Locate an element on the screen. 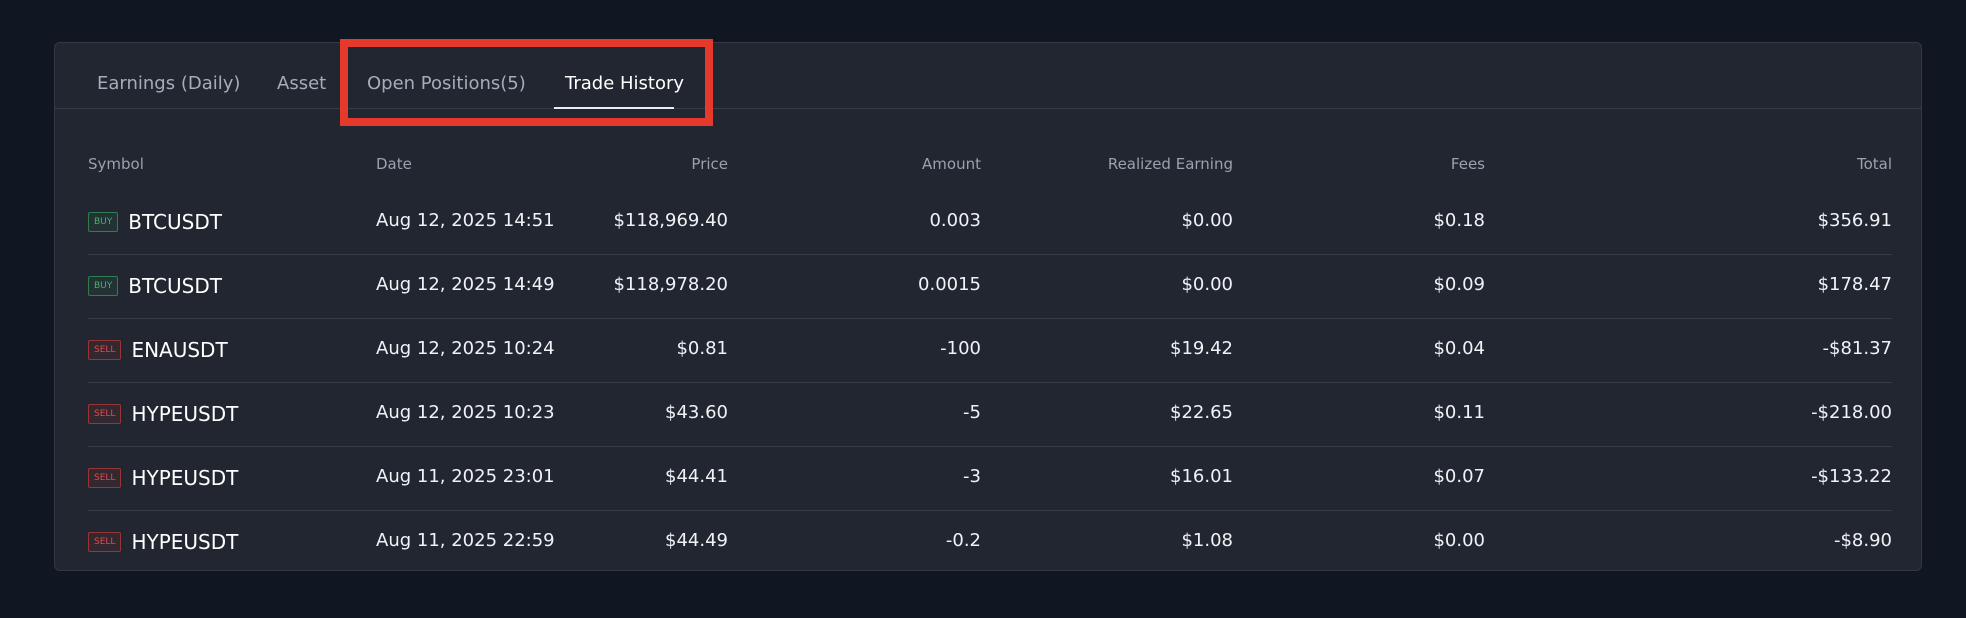 This screenshot has height=618, width=1966. column-header-total: Total is located at coordinates (1874, 164).